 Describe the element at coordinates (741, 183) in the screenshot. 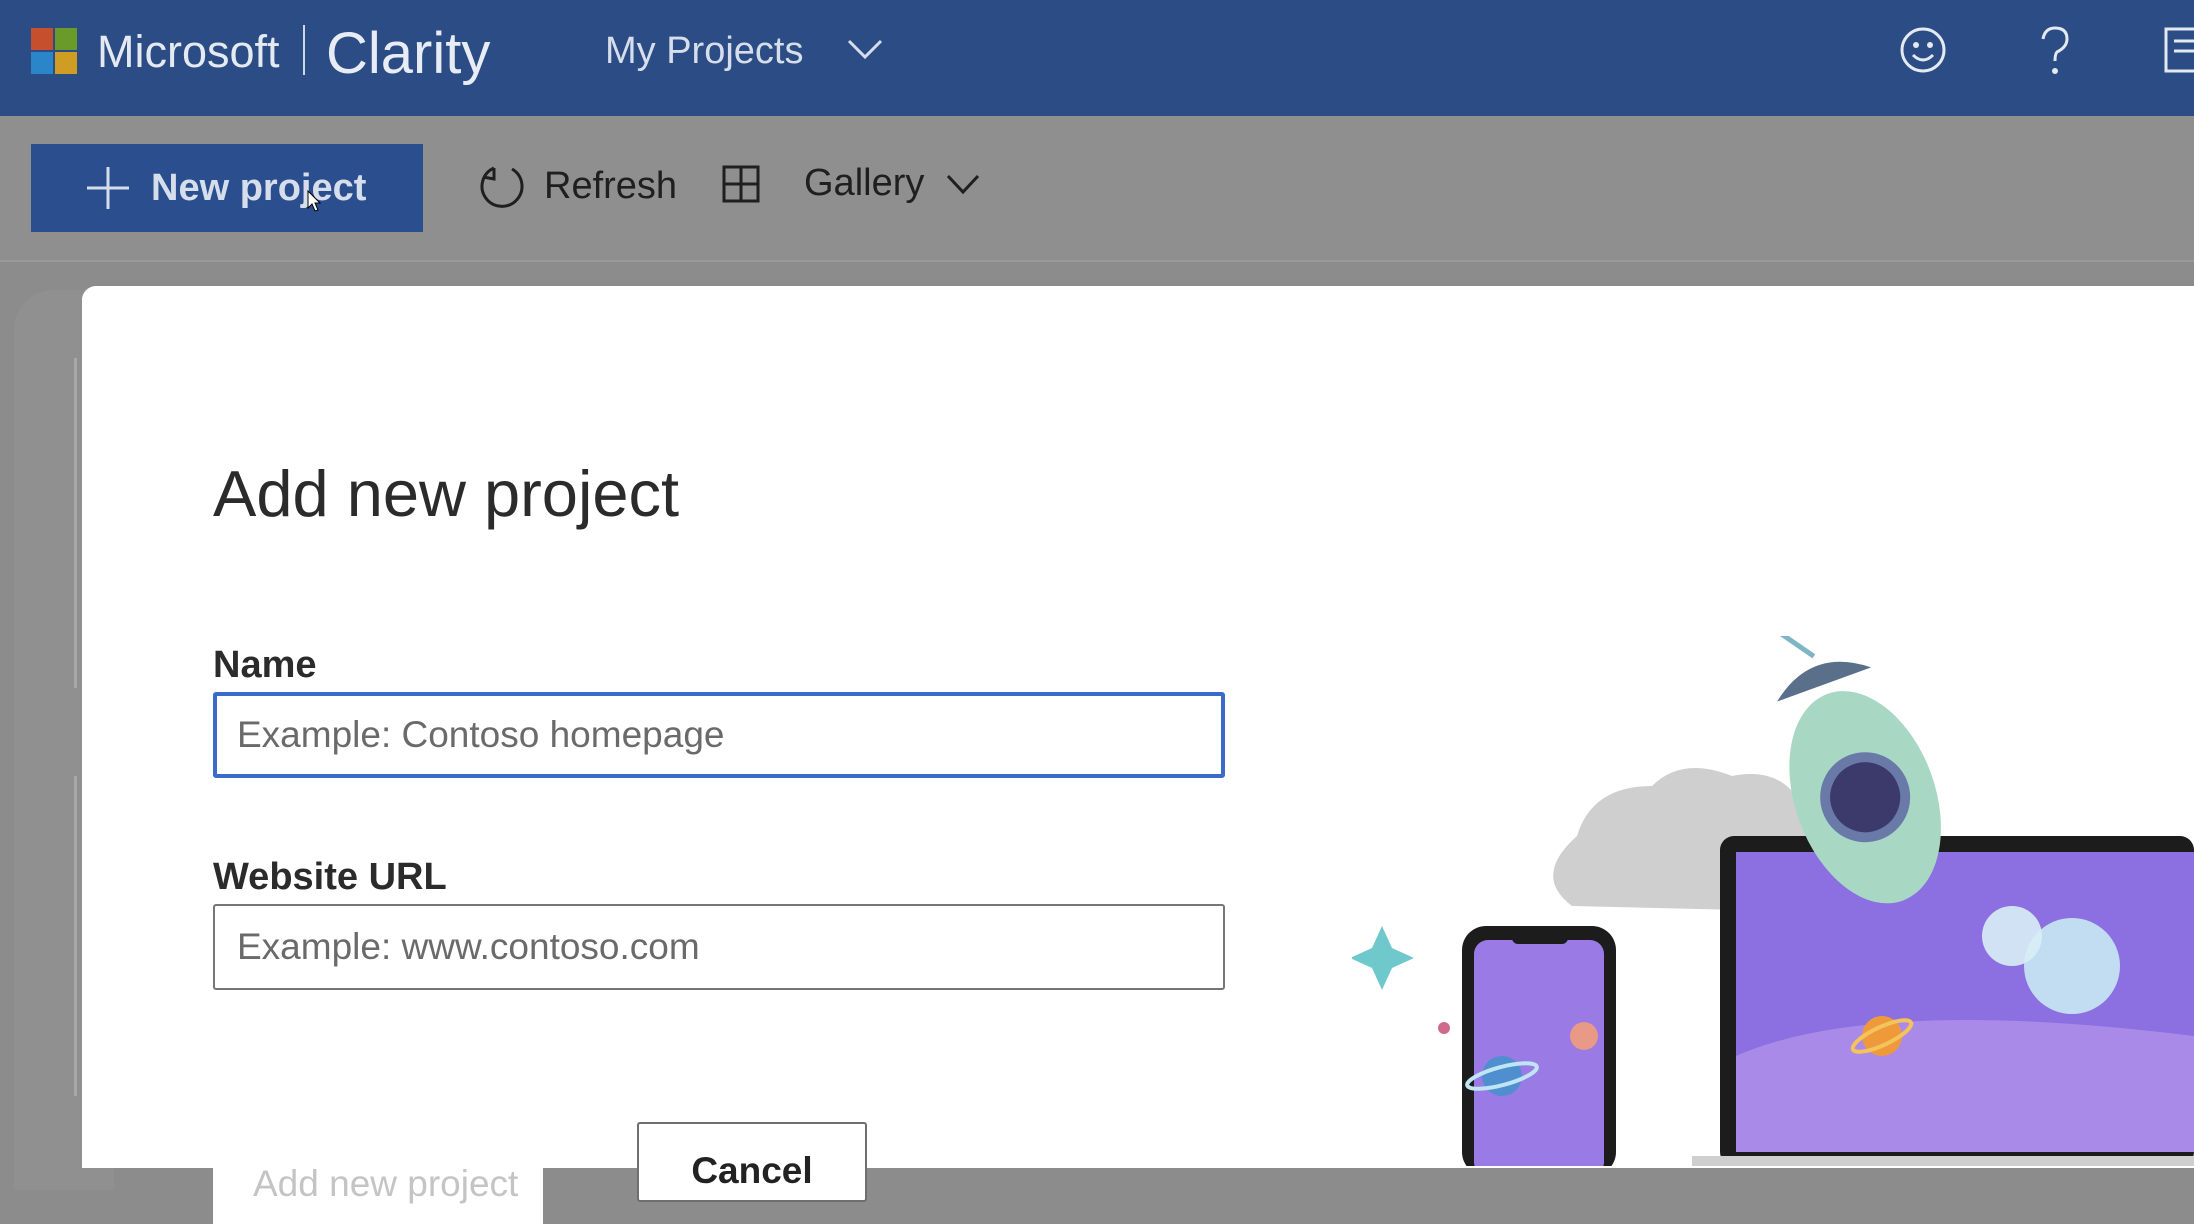

I see `grid-icon` at that location.